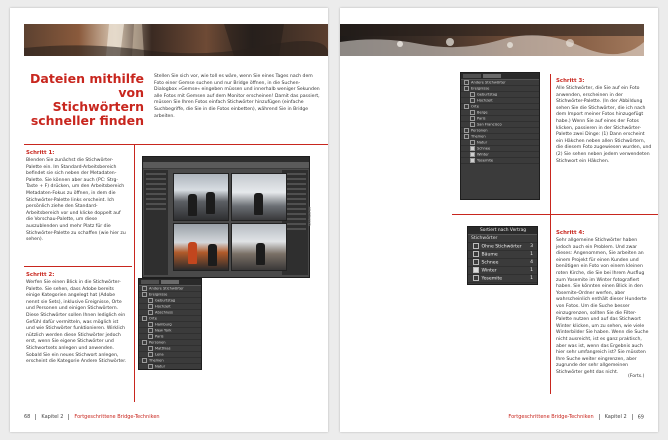  What do you see at coordinates (163, 330) in the screenshot?
I see `keyword-label: New York` at bounding box center [163, 330].